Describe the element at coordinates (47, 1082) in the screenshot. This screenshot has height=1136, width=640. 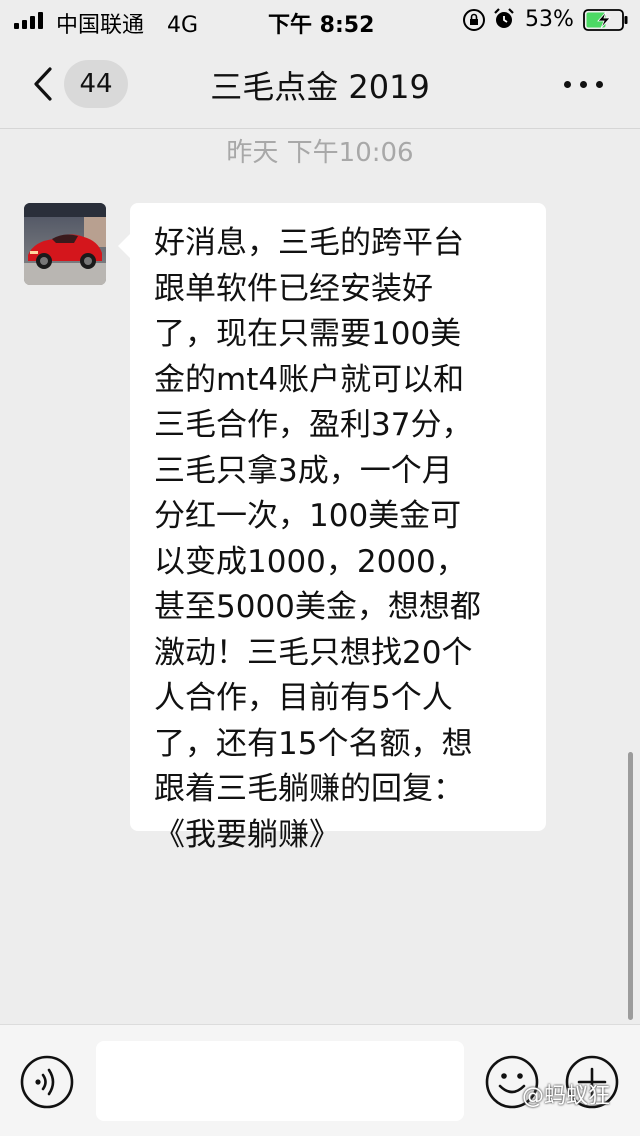
I see `voice-input-button` at that location.